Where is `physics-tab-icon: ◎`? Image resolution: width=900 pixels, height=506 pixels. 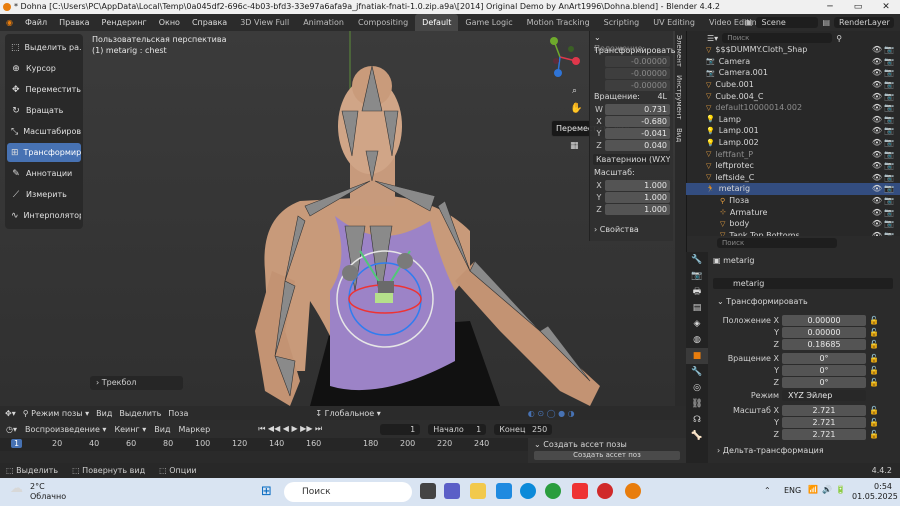 physics-tab-icon: ◎ is located at coordinates (697, 388).